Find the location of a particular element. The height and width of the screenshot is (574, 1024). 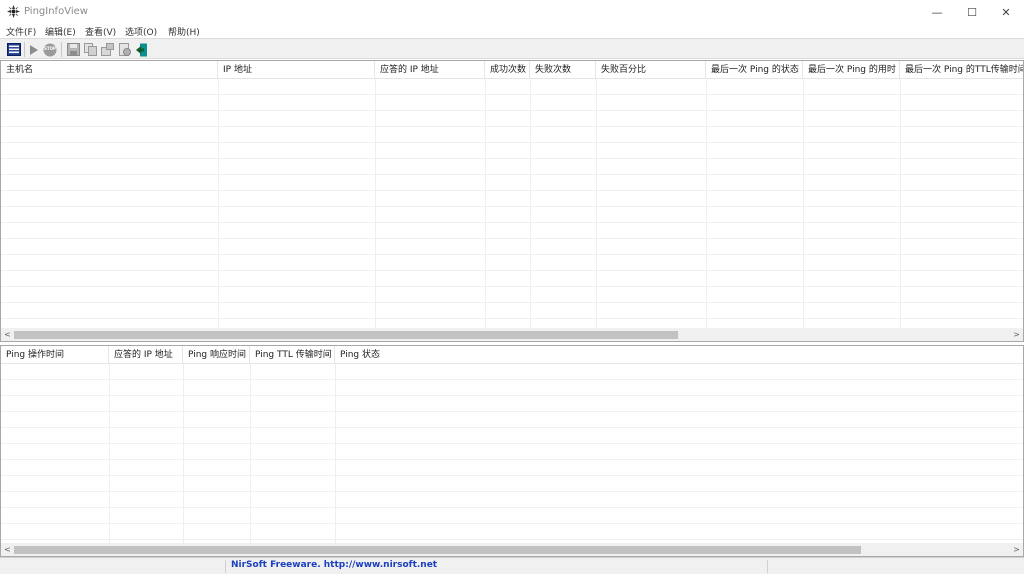

column-header-hostname: 主机名 is located at coordinates (109, 70).